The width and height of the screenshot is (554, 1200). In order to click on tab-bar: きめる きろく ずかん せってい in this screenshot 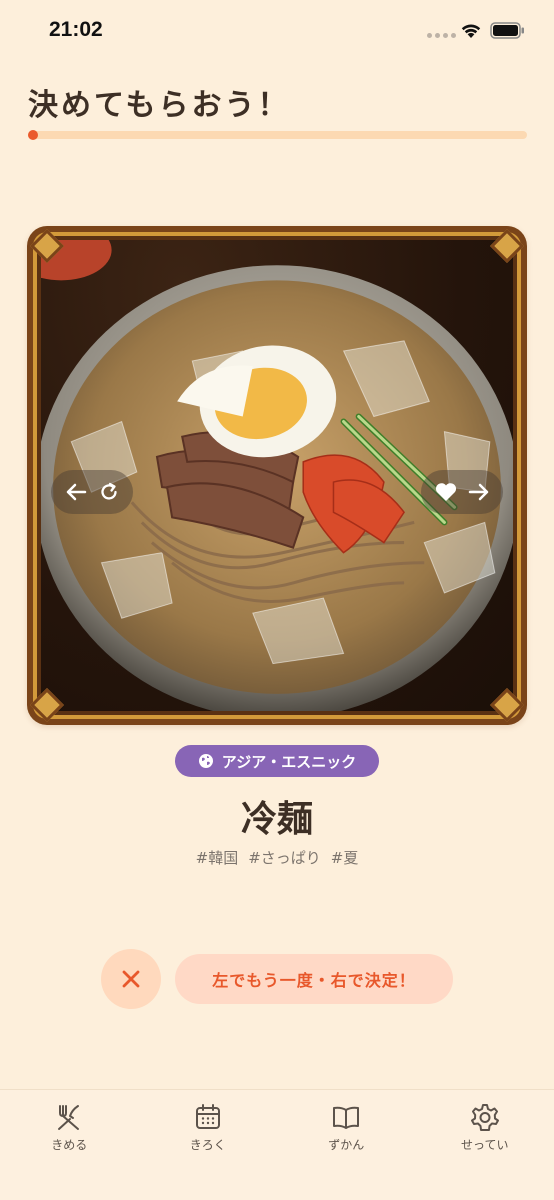, I will do `click(277, 1144)`.